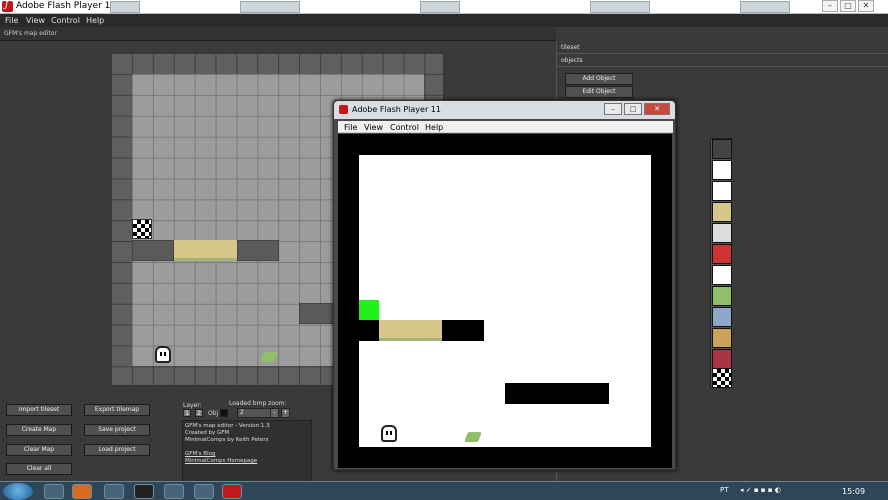  What do you see at coordinates (54, 491) in the screenshot?
I see `explorer-icon` at bounding box center [54, 491].